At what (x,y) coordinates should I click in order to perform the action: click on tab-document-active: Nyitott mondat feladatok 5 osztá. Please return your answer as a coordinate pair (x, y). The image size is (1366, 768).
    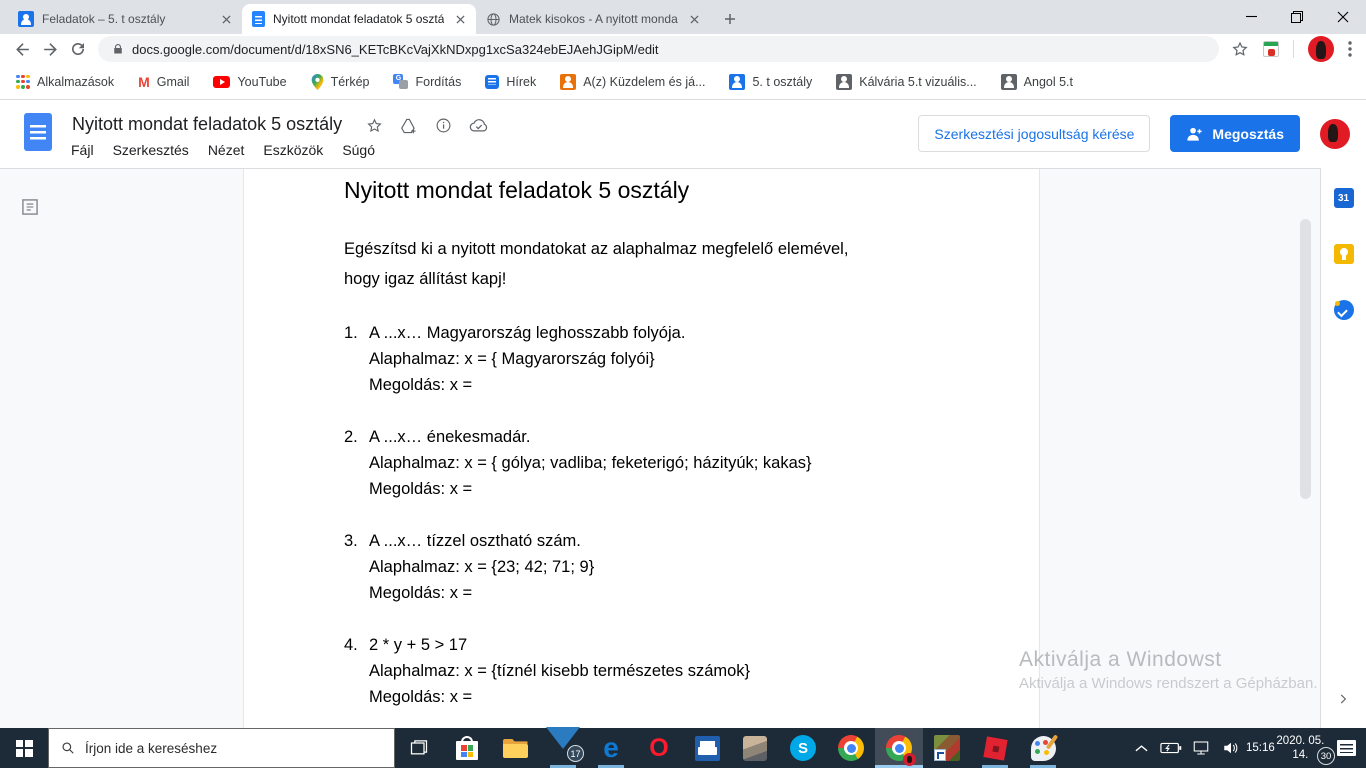
    Looking at the image, I should click on (359, 19).